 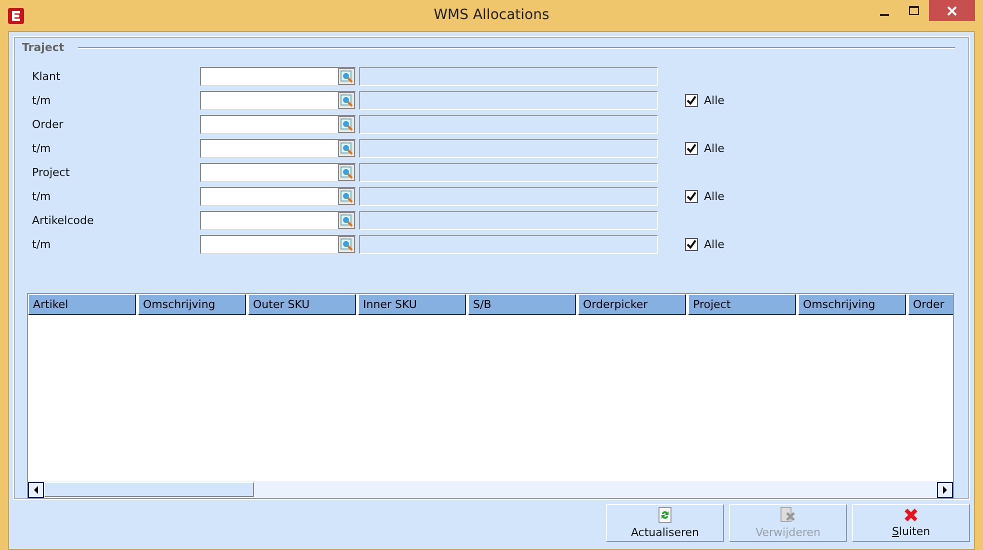 I want to click on scroll-thumb, so click(x=149, y=489).